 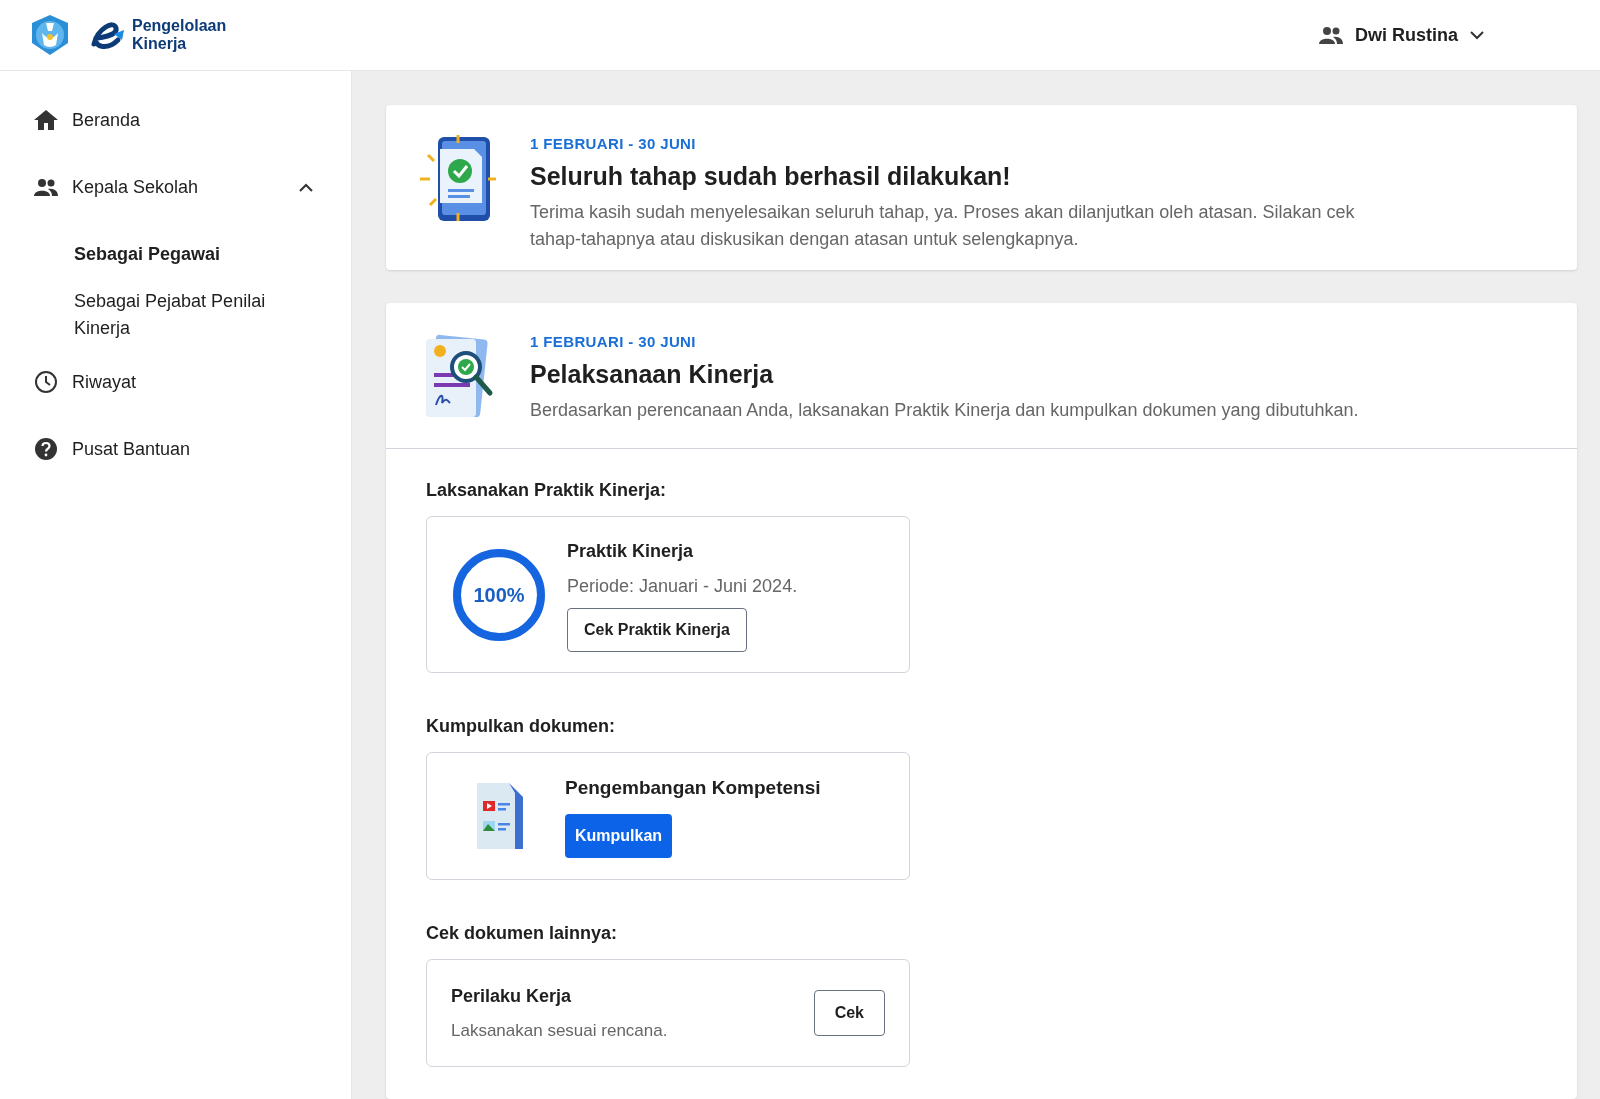 What do you see at coordinates (500, 816) in the screenshot?
I see `media-document-icon` at bounding box center [500, 816].